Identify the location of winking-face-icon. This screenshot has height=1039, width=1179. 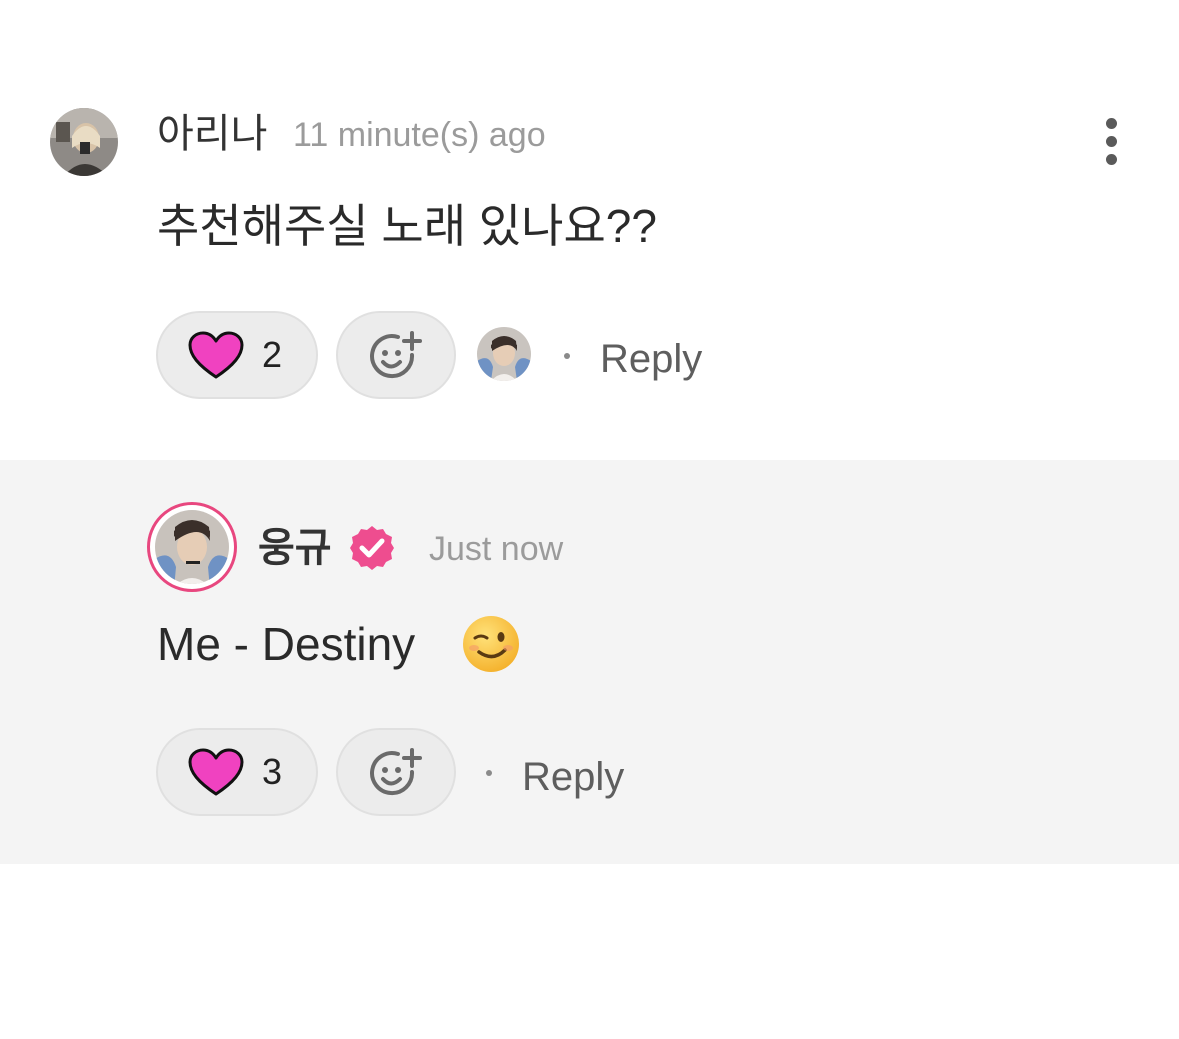
(491, 644).